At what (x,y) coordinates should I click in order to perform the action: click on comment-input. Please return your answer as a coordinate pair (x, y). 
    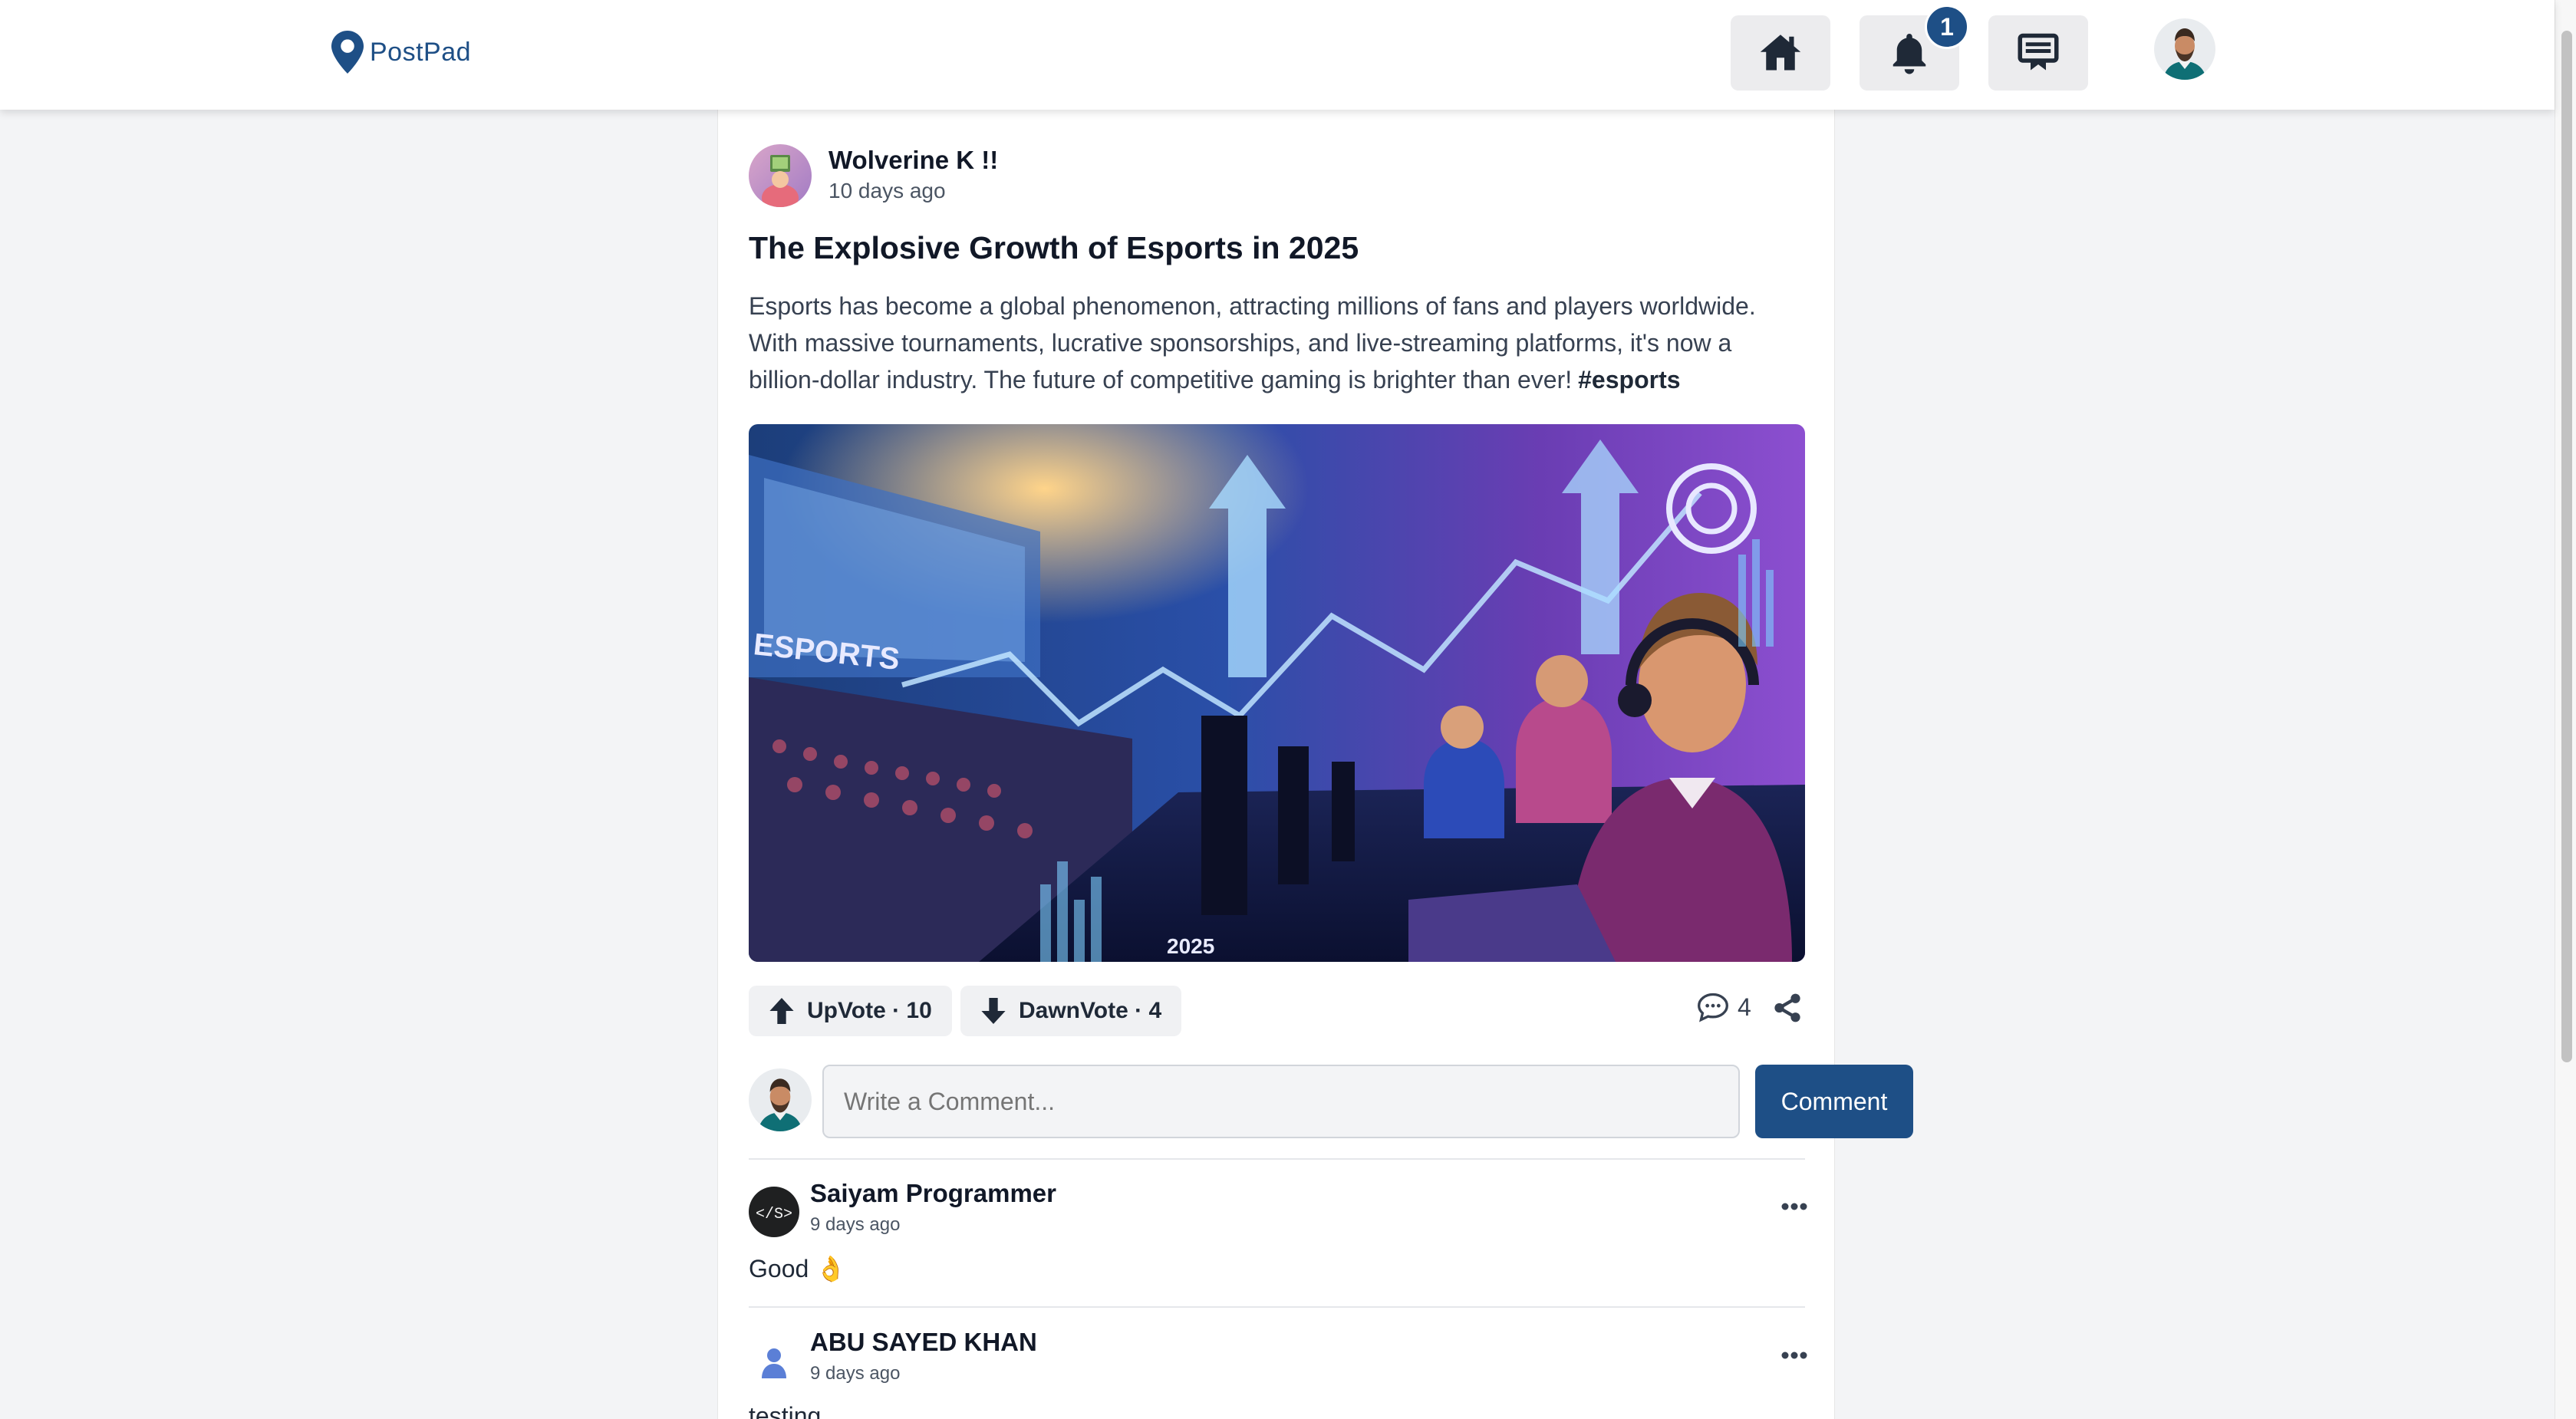
    Looking at the image, I should click on (1281, 1101).